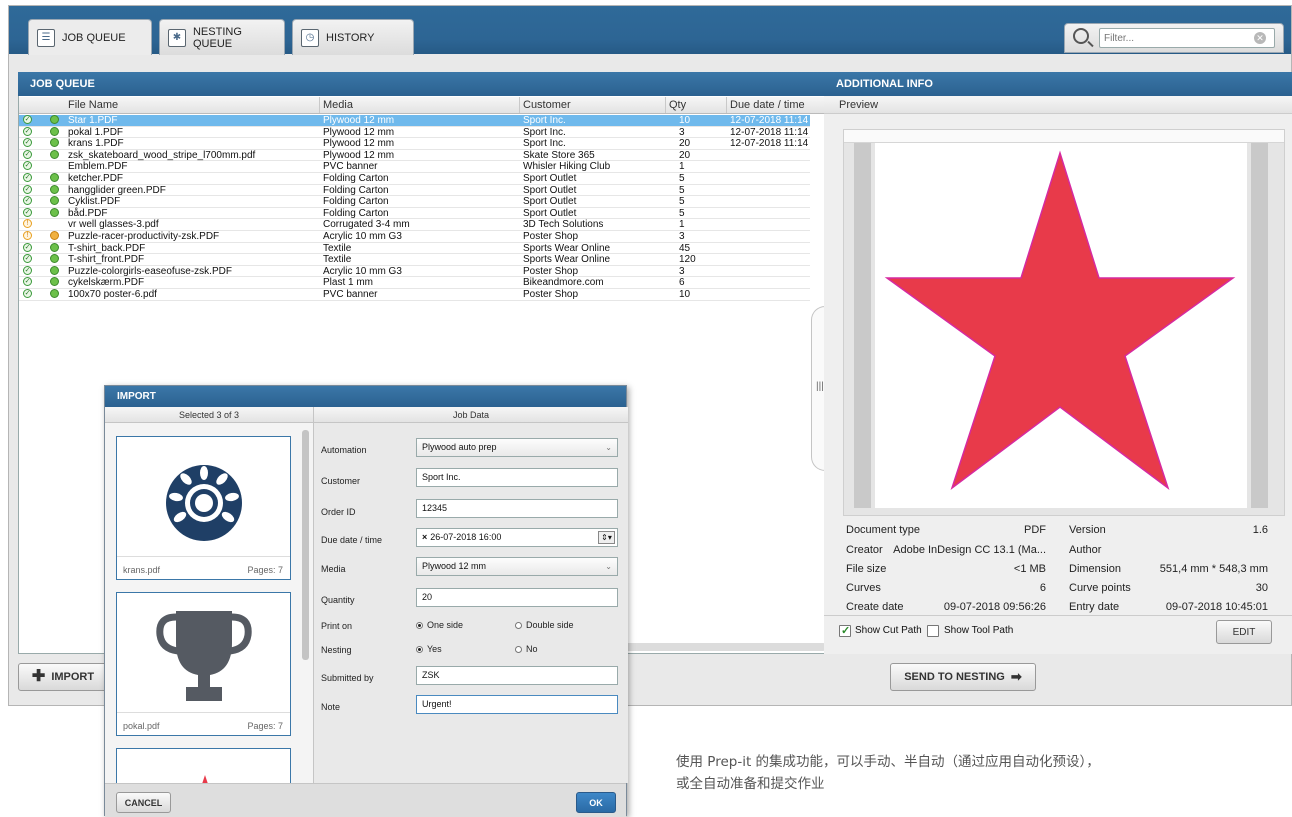 The height and width of the screenshot is (817, 1292). I want to click on nesting-no-radio: No, so click(526, 649).